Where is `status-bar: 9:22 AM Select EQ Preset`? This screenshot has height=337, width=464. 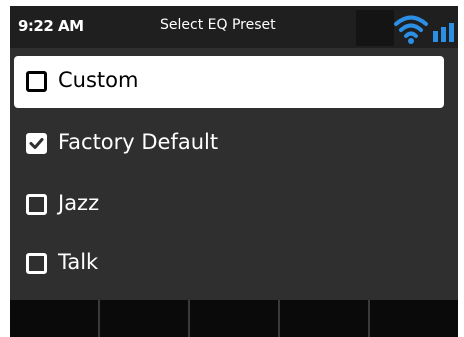 status-bar: 9:22 AM Select EQ Preset is located at coordinates (234, 27).